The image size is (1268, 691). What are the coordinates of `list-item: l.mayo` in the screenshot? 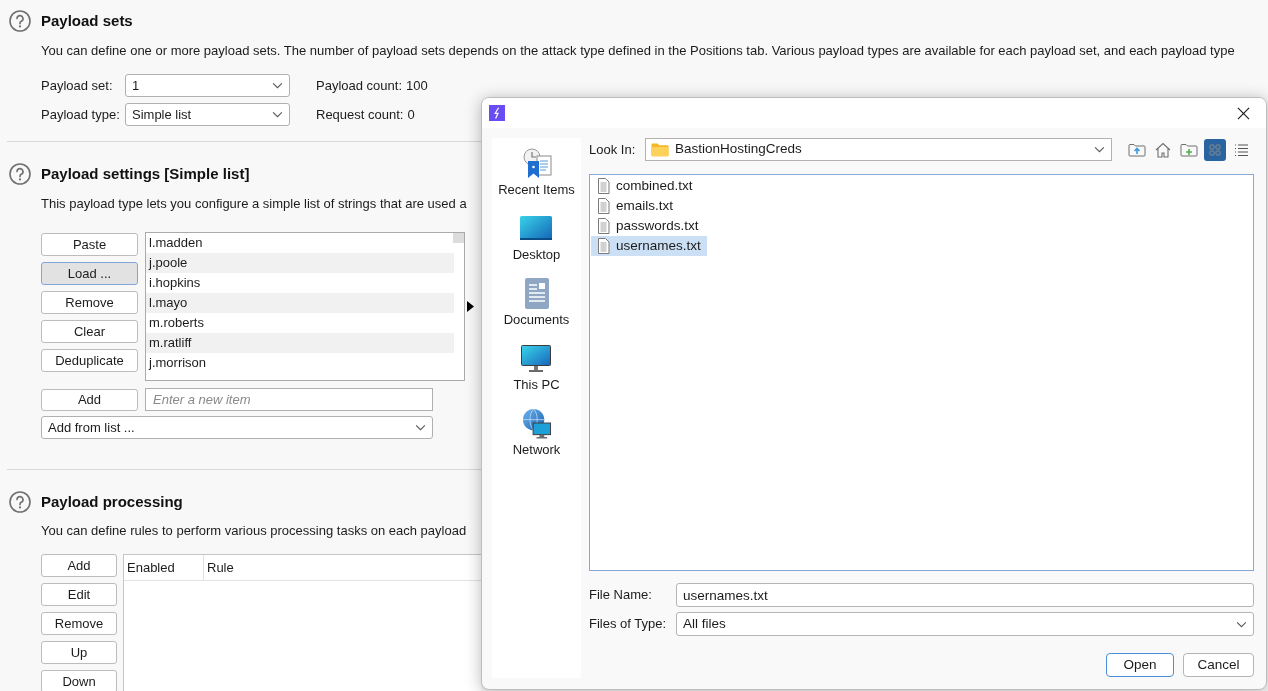 It's located at (300, 303).